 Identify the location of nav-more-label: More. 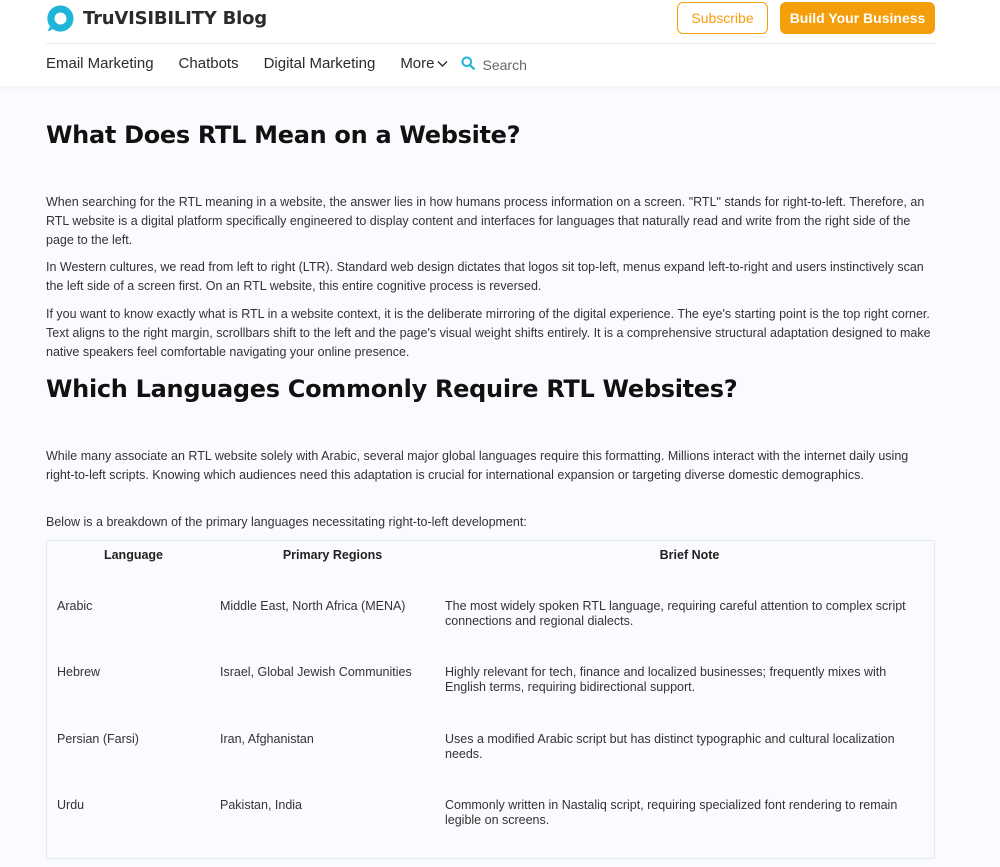
(417, 63).